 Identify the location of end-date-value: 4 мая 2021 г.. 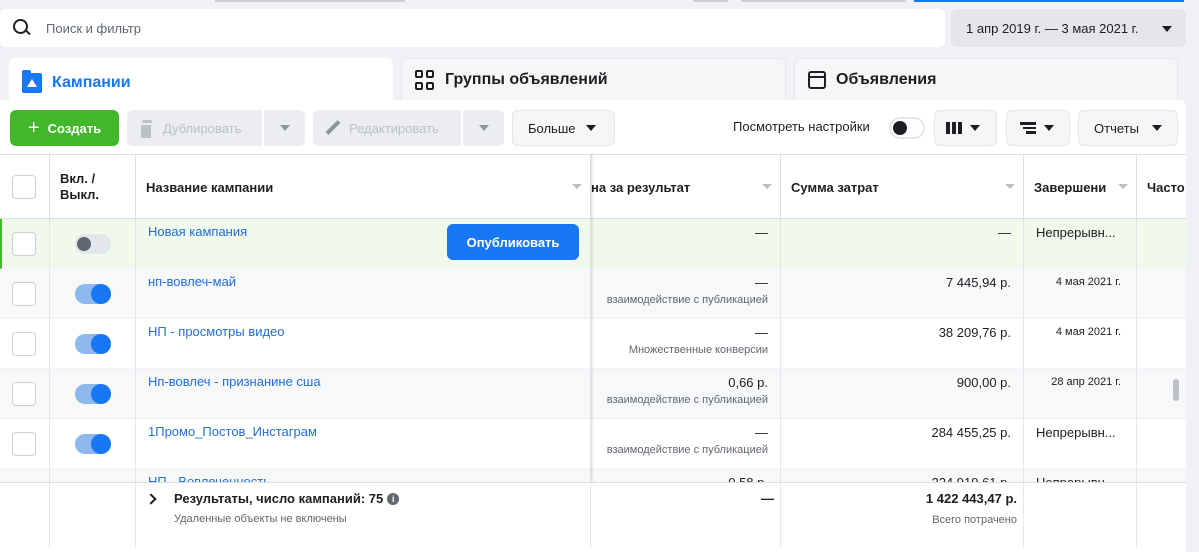
(1088, 282).